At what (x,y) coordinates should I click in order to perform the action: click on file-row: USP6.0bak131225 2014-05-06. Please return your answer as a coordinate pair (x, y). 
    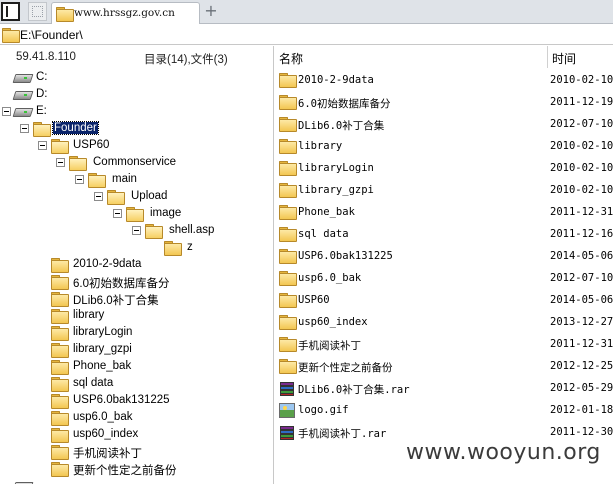
    Looking at the image, I should click on (444, 257).